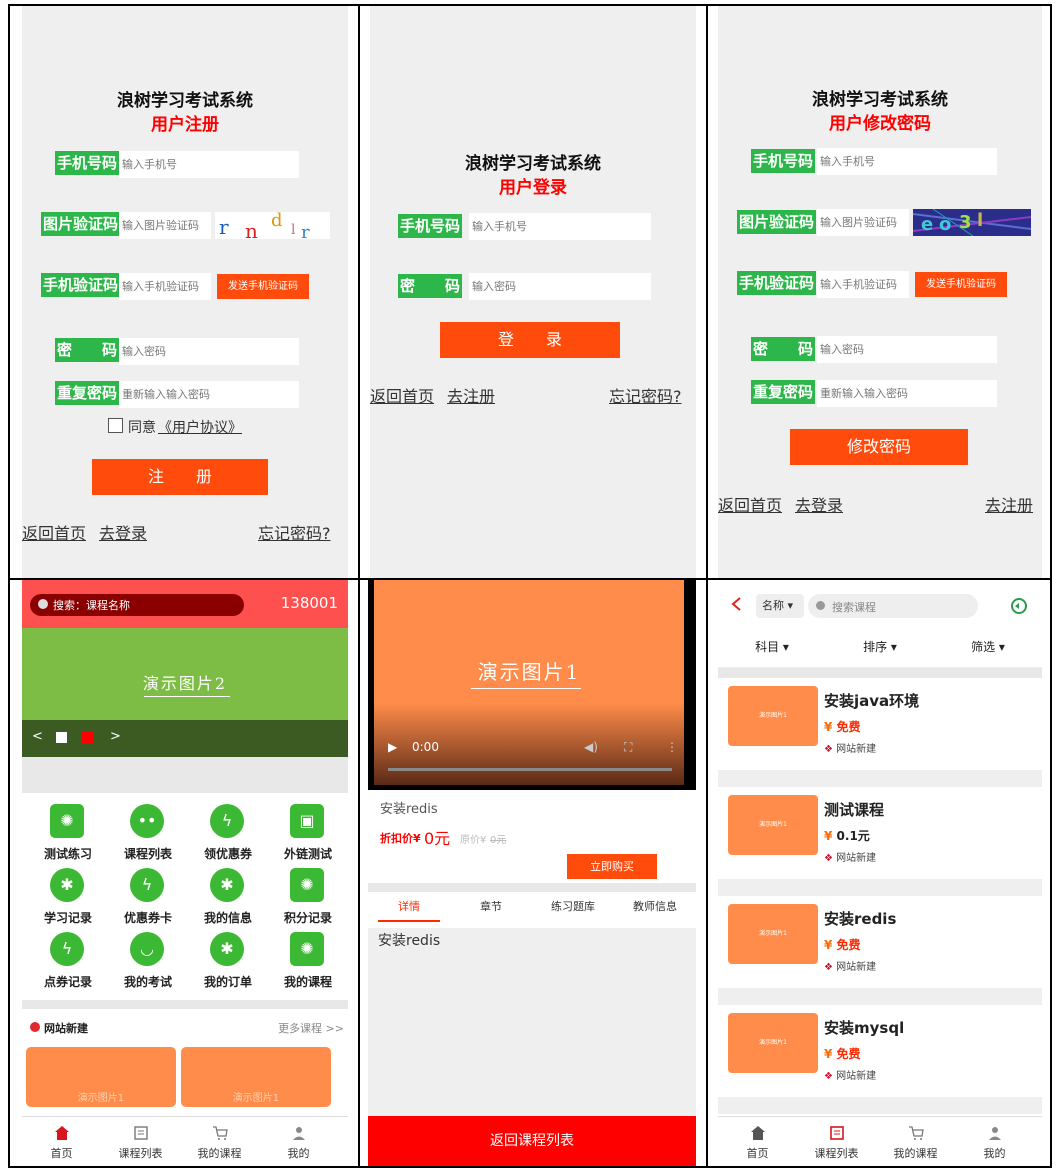 Image resolution: width=1060 pixels, height=1172 pixels. I want to click on video-progress-bar, so click(530, 769).